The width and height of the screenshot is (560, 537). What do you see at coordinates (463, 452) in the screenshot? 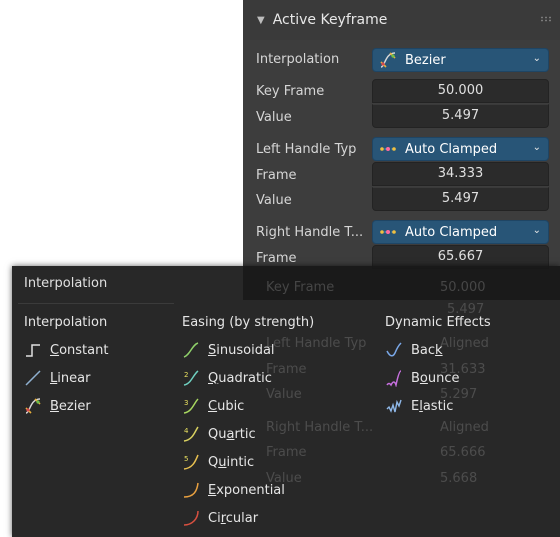
I see `ghost-frame2-value: 65.666` at bounding box center [463, 452].